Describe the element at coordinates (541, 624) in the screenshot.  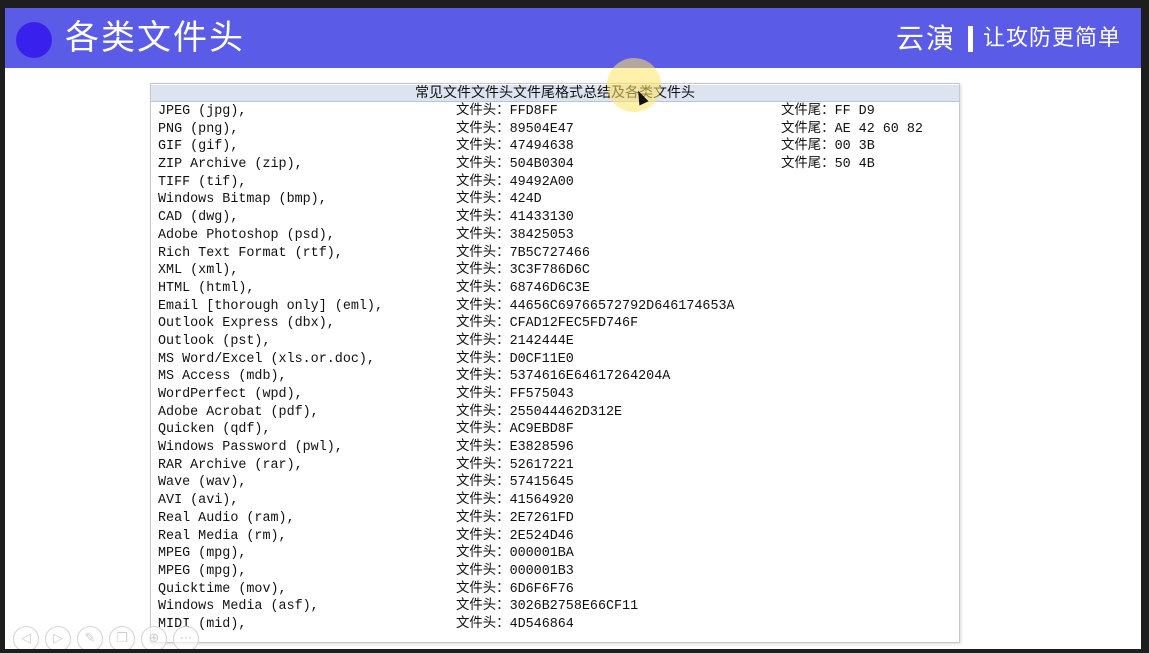
I see `head-value: 4D546864` at that location.